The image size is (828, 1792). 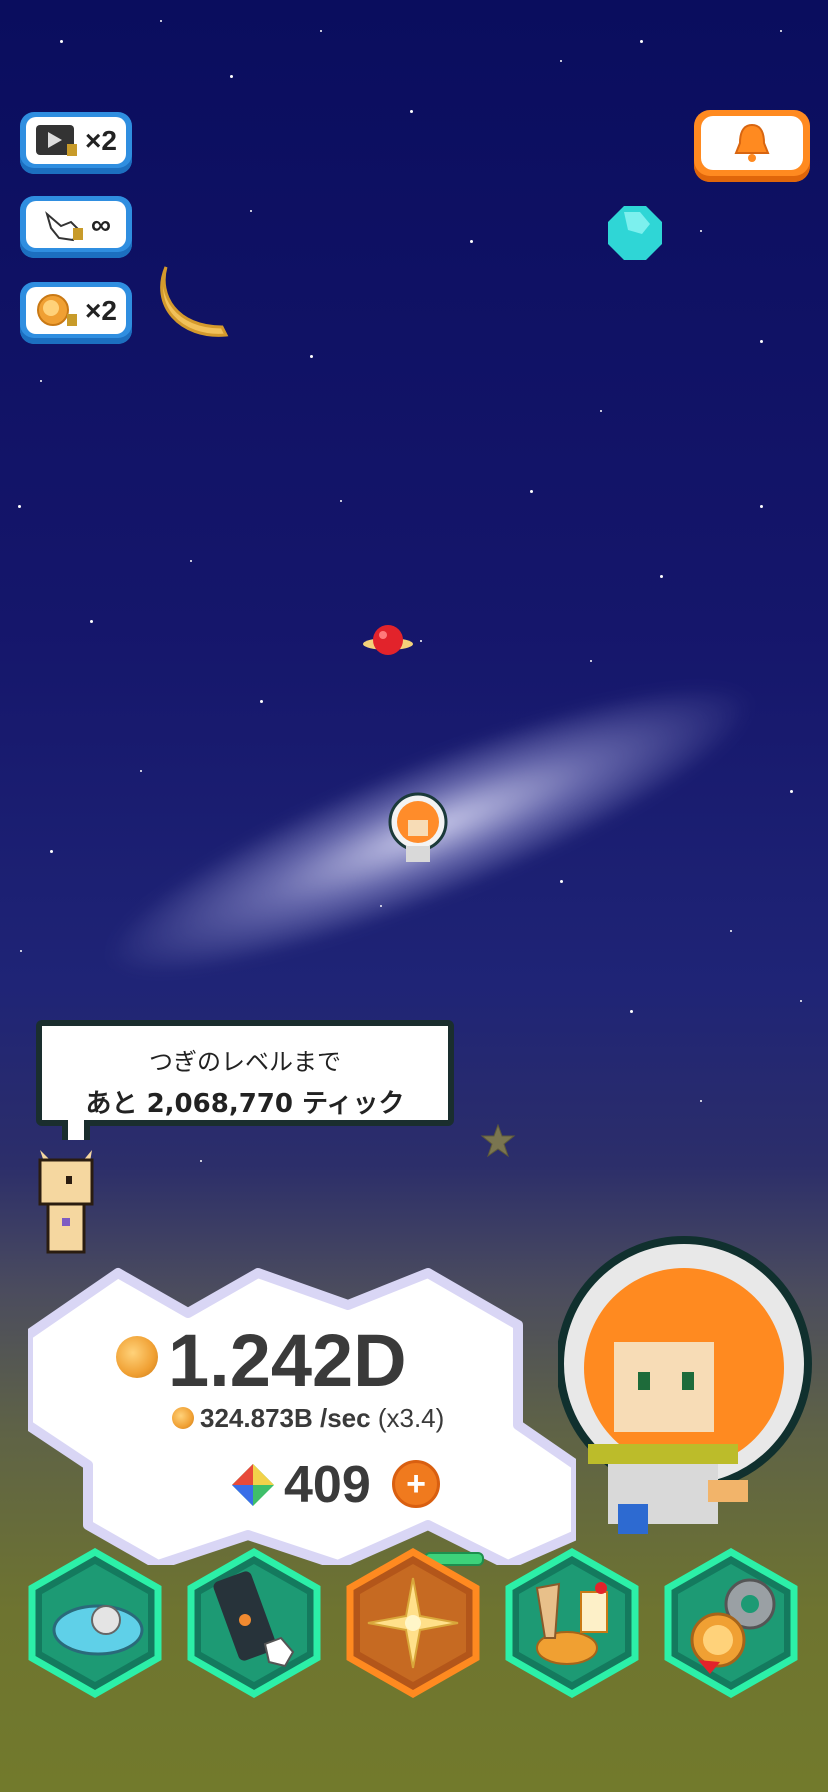 I want to click on boost-tap-value: ∞, so click(x=101, y=224).